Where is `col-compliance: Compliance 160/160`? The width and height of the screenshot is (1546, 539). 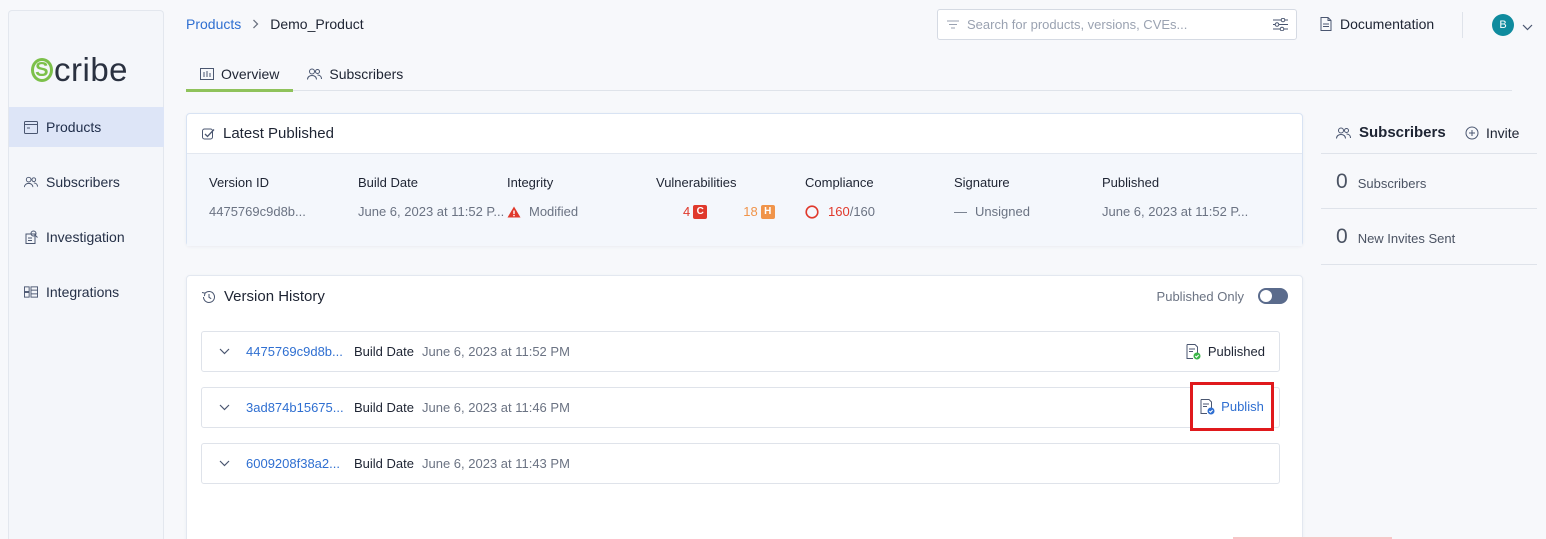
col-compliance: Compliance 160/160 is located at coordinates (840, 197).